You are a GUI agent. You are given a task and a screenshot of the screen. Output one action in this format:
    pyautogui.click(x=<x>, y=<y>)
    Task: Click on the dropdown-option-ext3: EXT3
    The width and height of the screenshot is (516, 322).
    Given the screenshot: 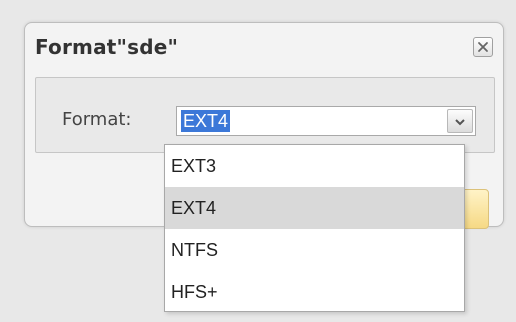 What is the action you would take?
    pyautogui.click(x=314, y=166)
    